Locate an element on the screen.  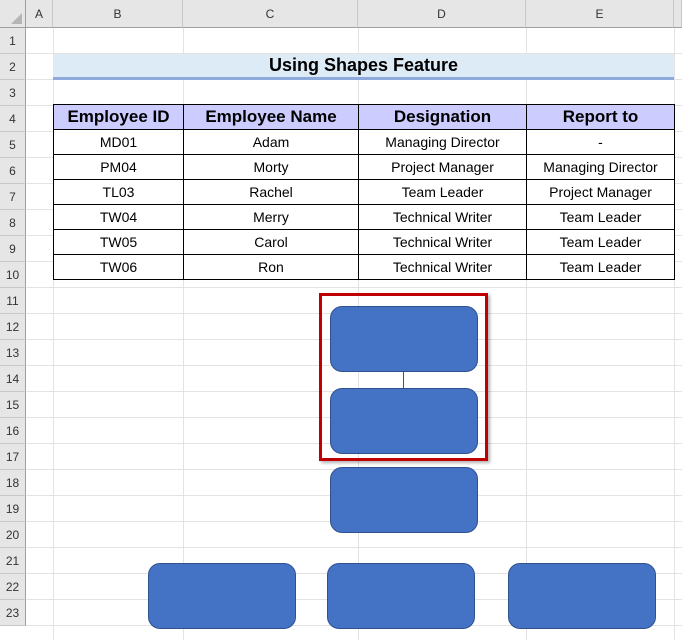
row-header-23: 23 is located at coordinates (13, 613).